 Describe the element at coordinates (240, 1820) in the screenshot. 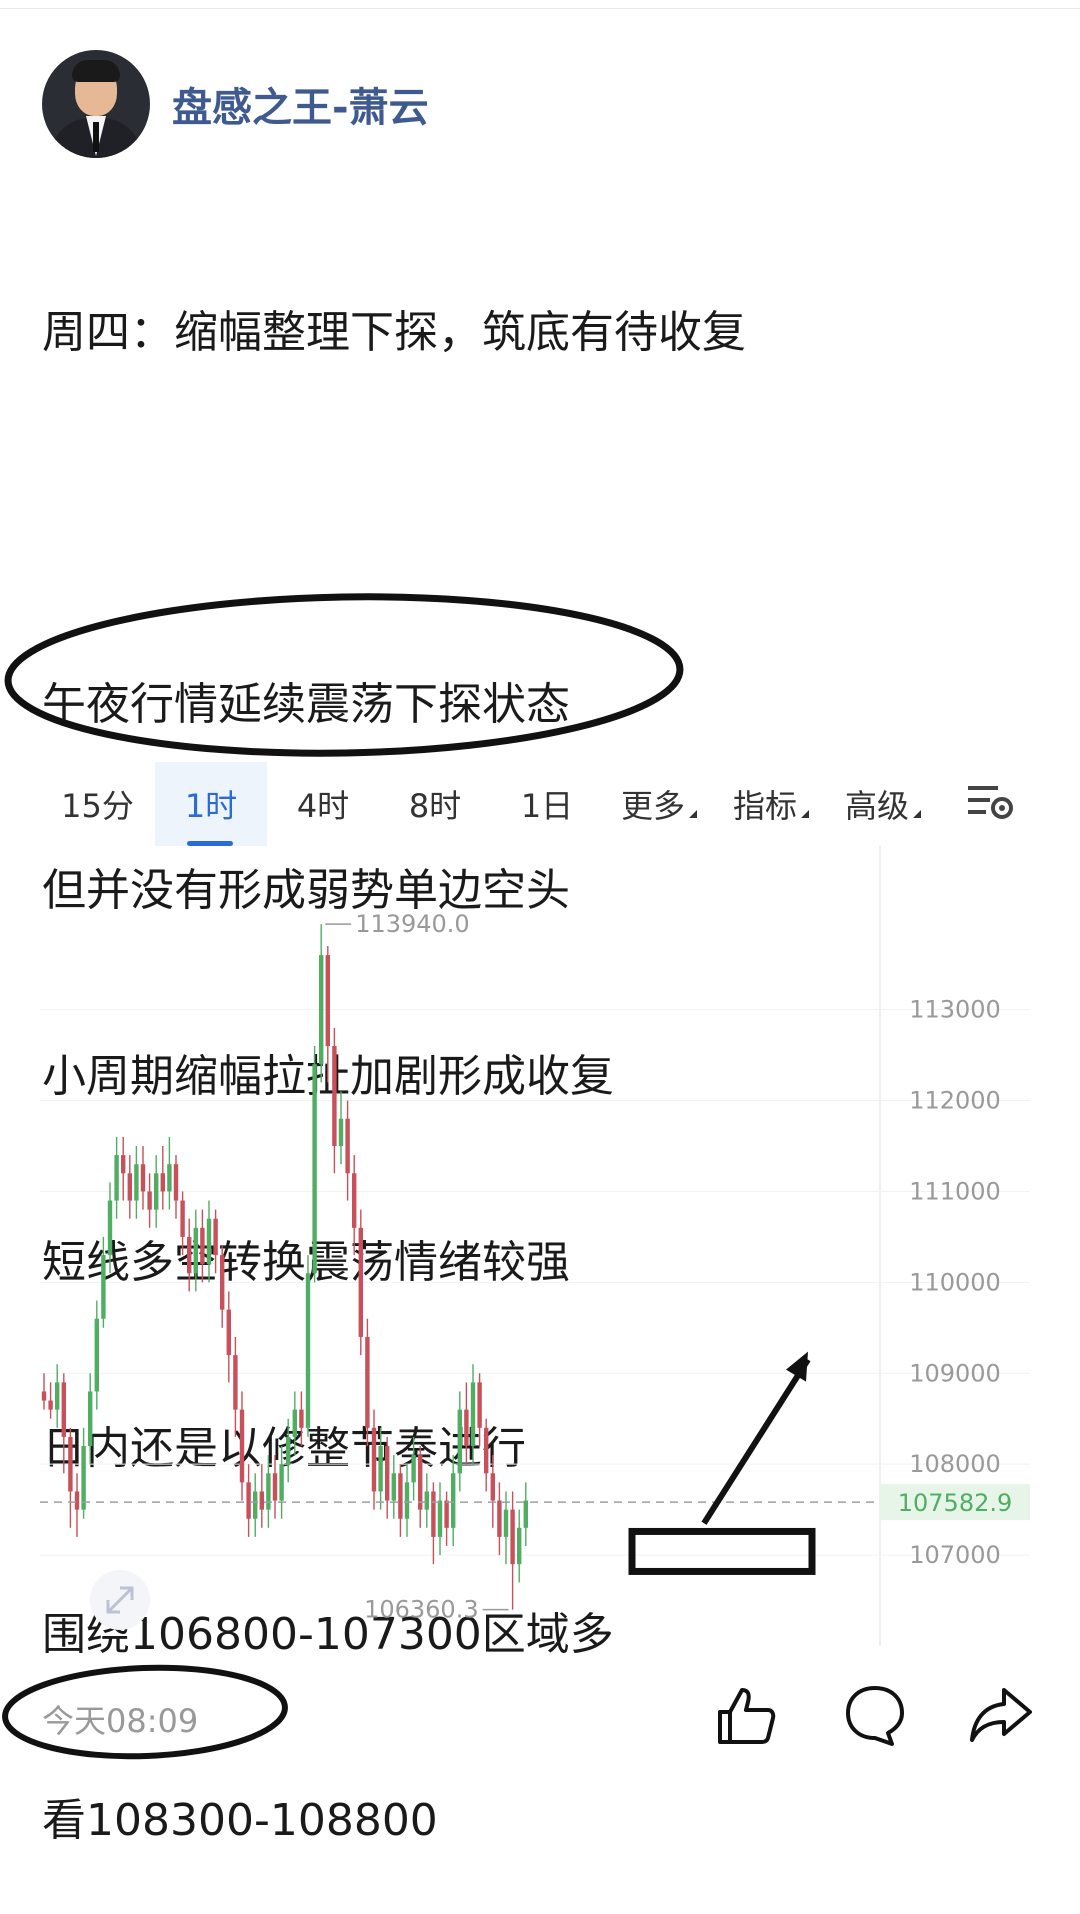

I see `post-line: 看108300-108800` at that location.